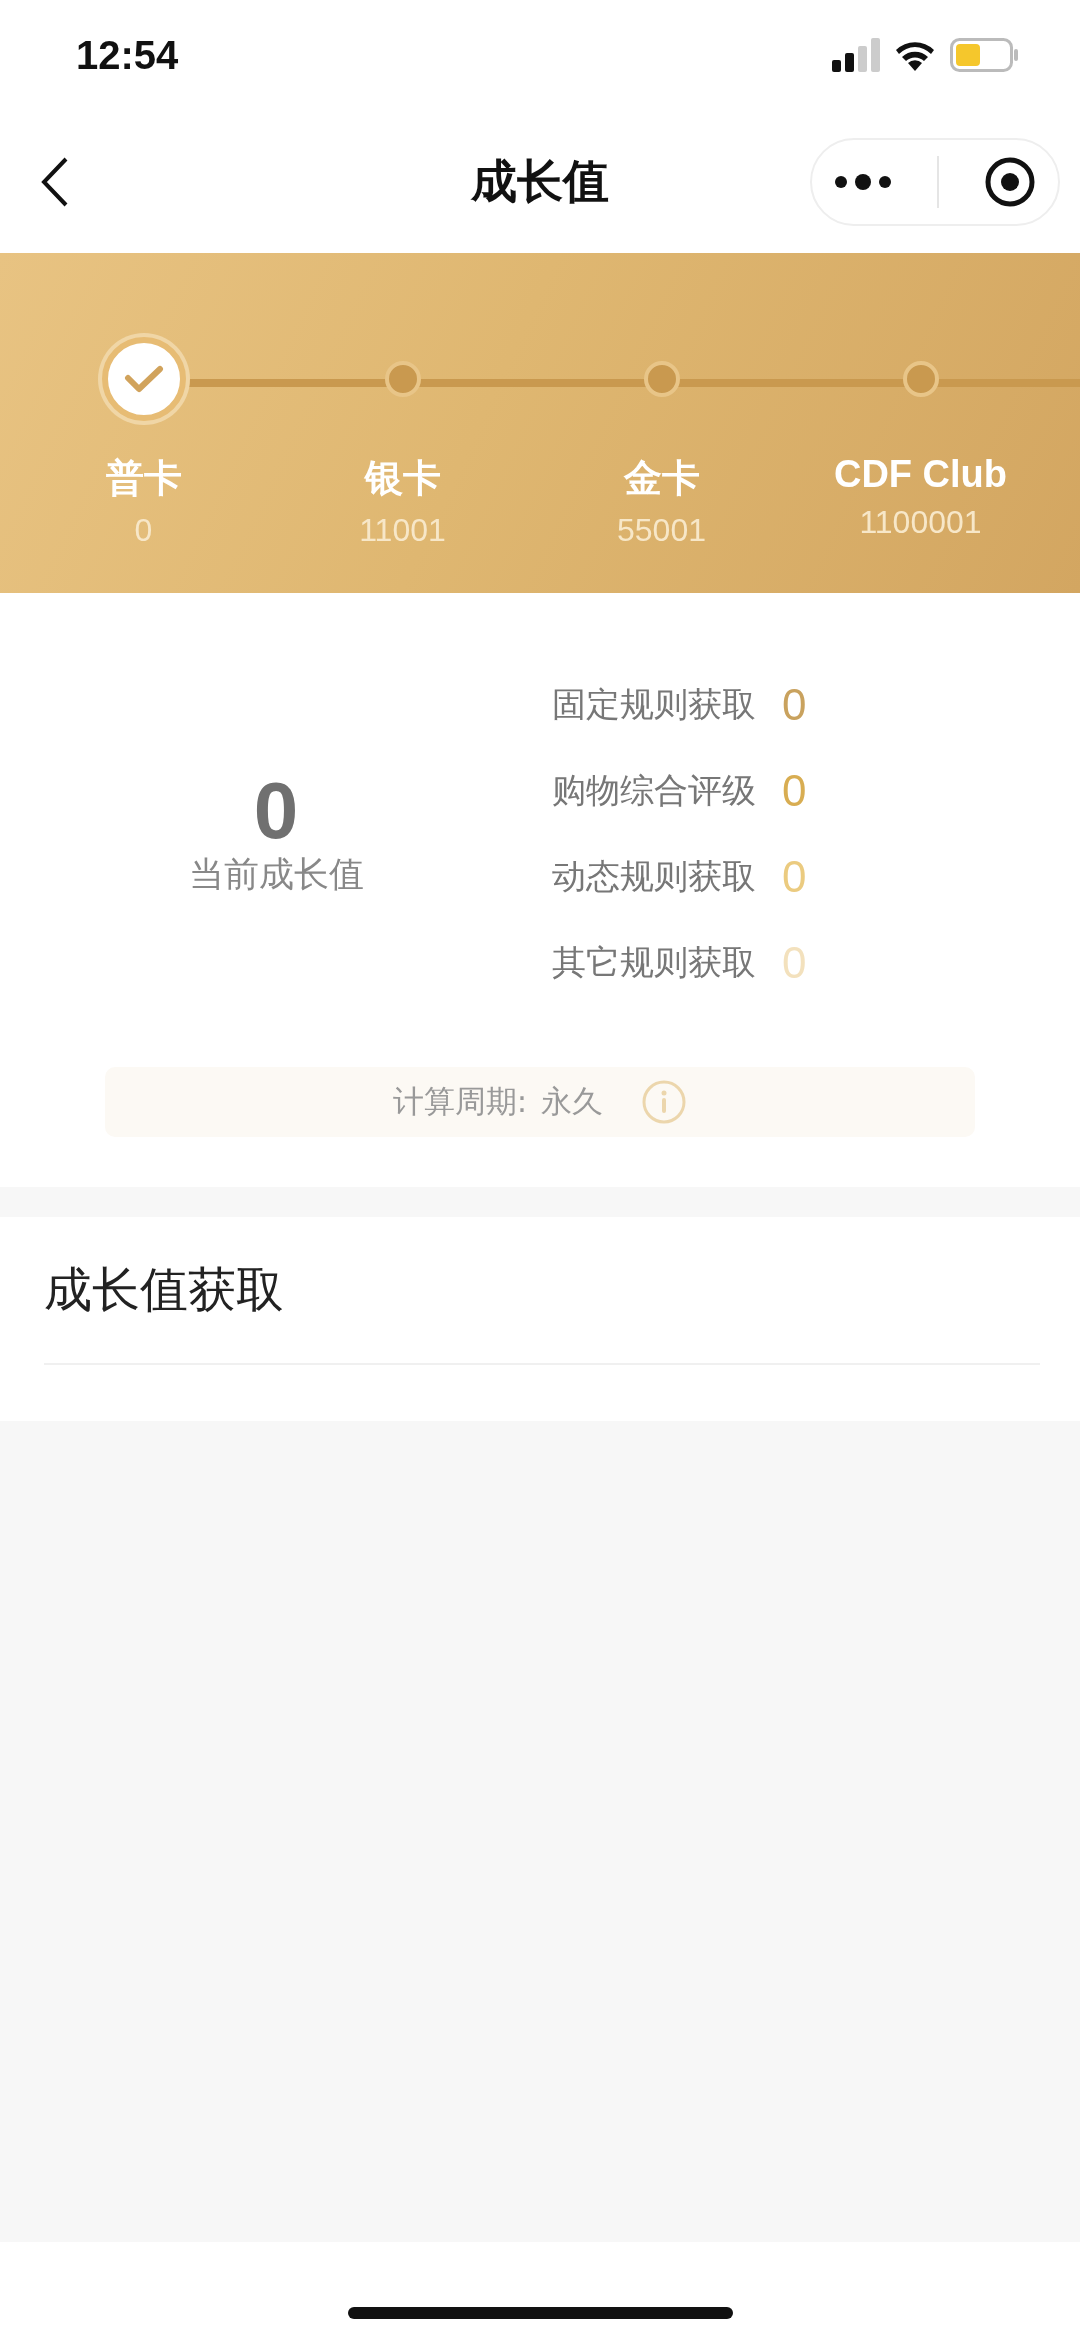 This screenshot has height=2339, width=1080. What do you see at coordinates (654, 876) in the screenshot?
I see `rule-label: 动态规则获取` at bounding box center [654, 876].